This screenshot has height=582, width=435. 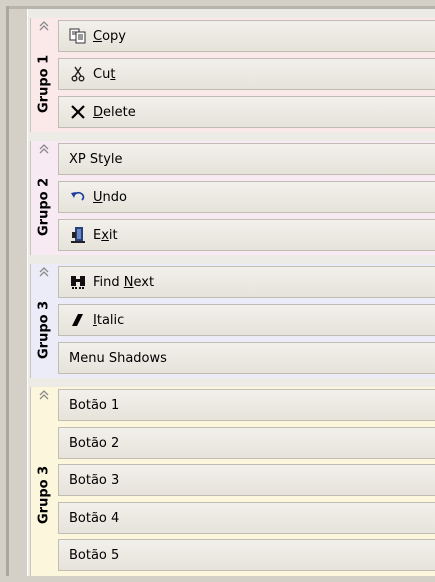 I want to click on cut-label: Cut, so click(x=104, y=74).